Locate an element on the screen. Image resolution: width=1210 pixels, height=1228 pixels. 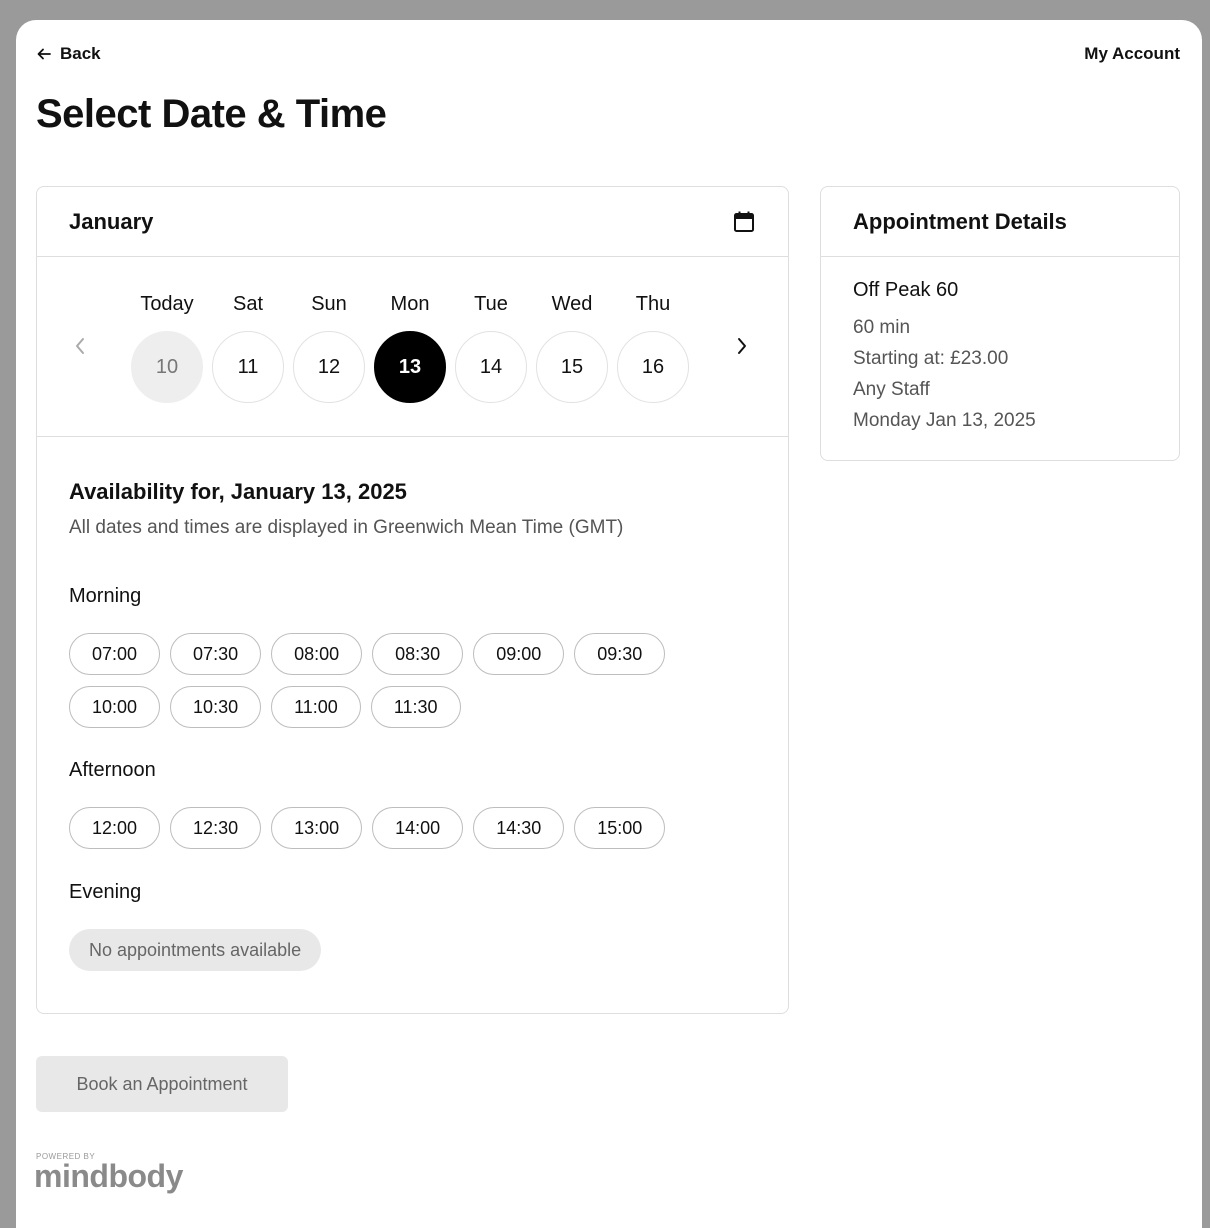
calendar-header: January is located at coordinates (412, 222).